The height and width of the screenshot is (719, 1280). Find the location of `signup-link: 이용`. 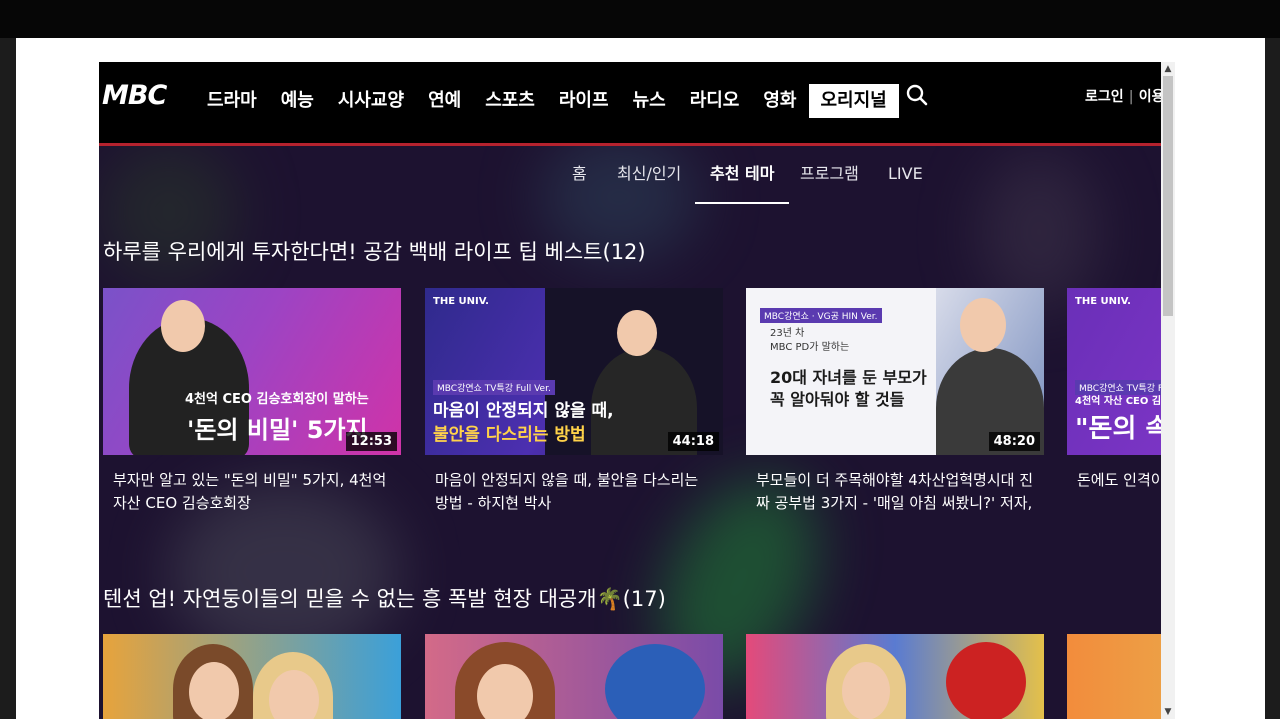

signup-link: 이용 is located at coordinates (1150, 97).